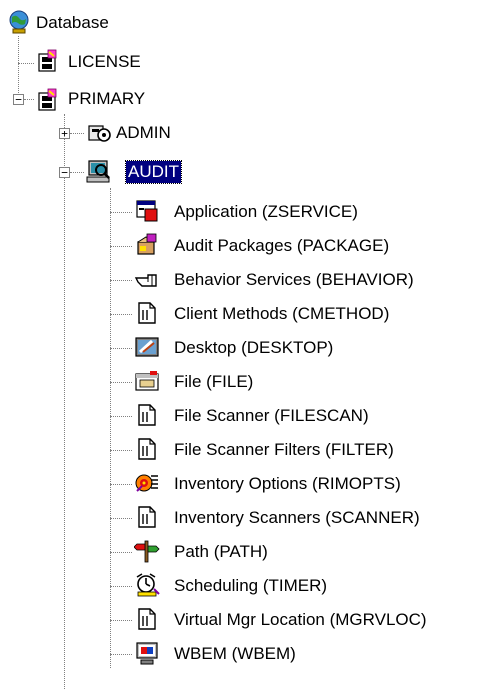 This screenshot has height=689, width=490. I want to click on tree-node-label: Client Methods (CMETHOD), so click(281, 314).